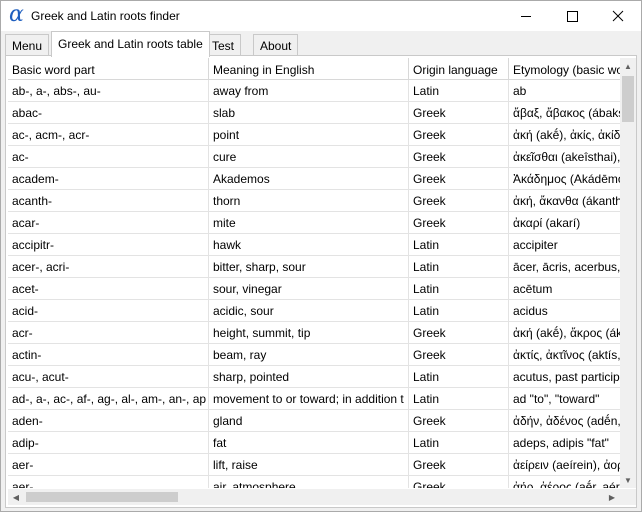 The width and height of the screenshot is (642, 512). Describe the element at coordinates (108, 421) in the screenshot. I see `cell-word-part: aden-` at that location.